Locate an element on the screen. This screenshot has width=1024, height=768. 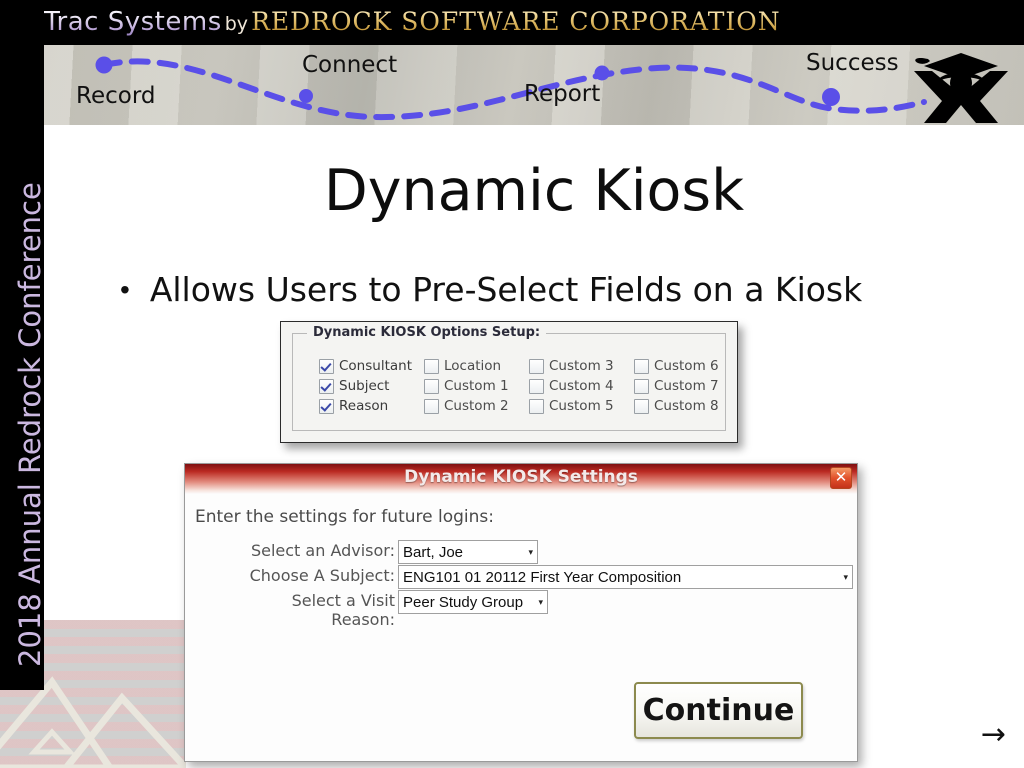
kiosk-option-location: Location is located at coordinates (476, 366).